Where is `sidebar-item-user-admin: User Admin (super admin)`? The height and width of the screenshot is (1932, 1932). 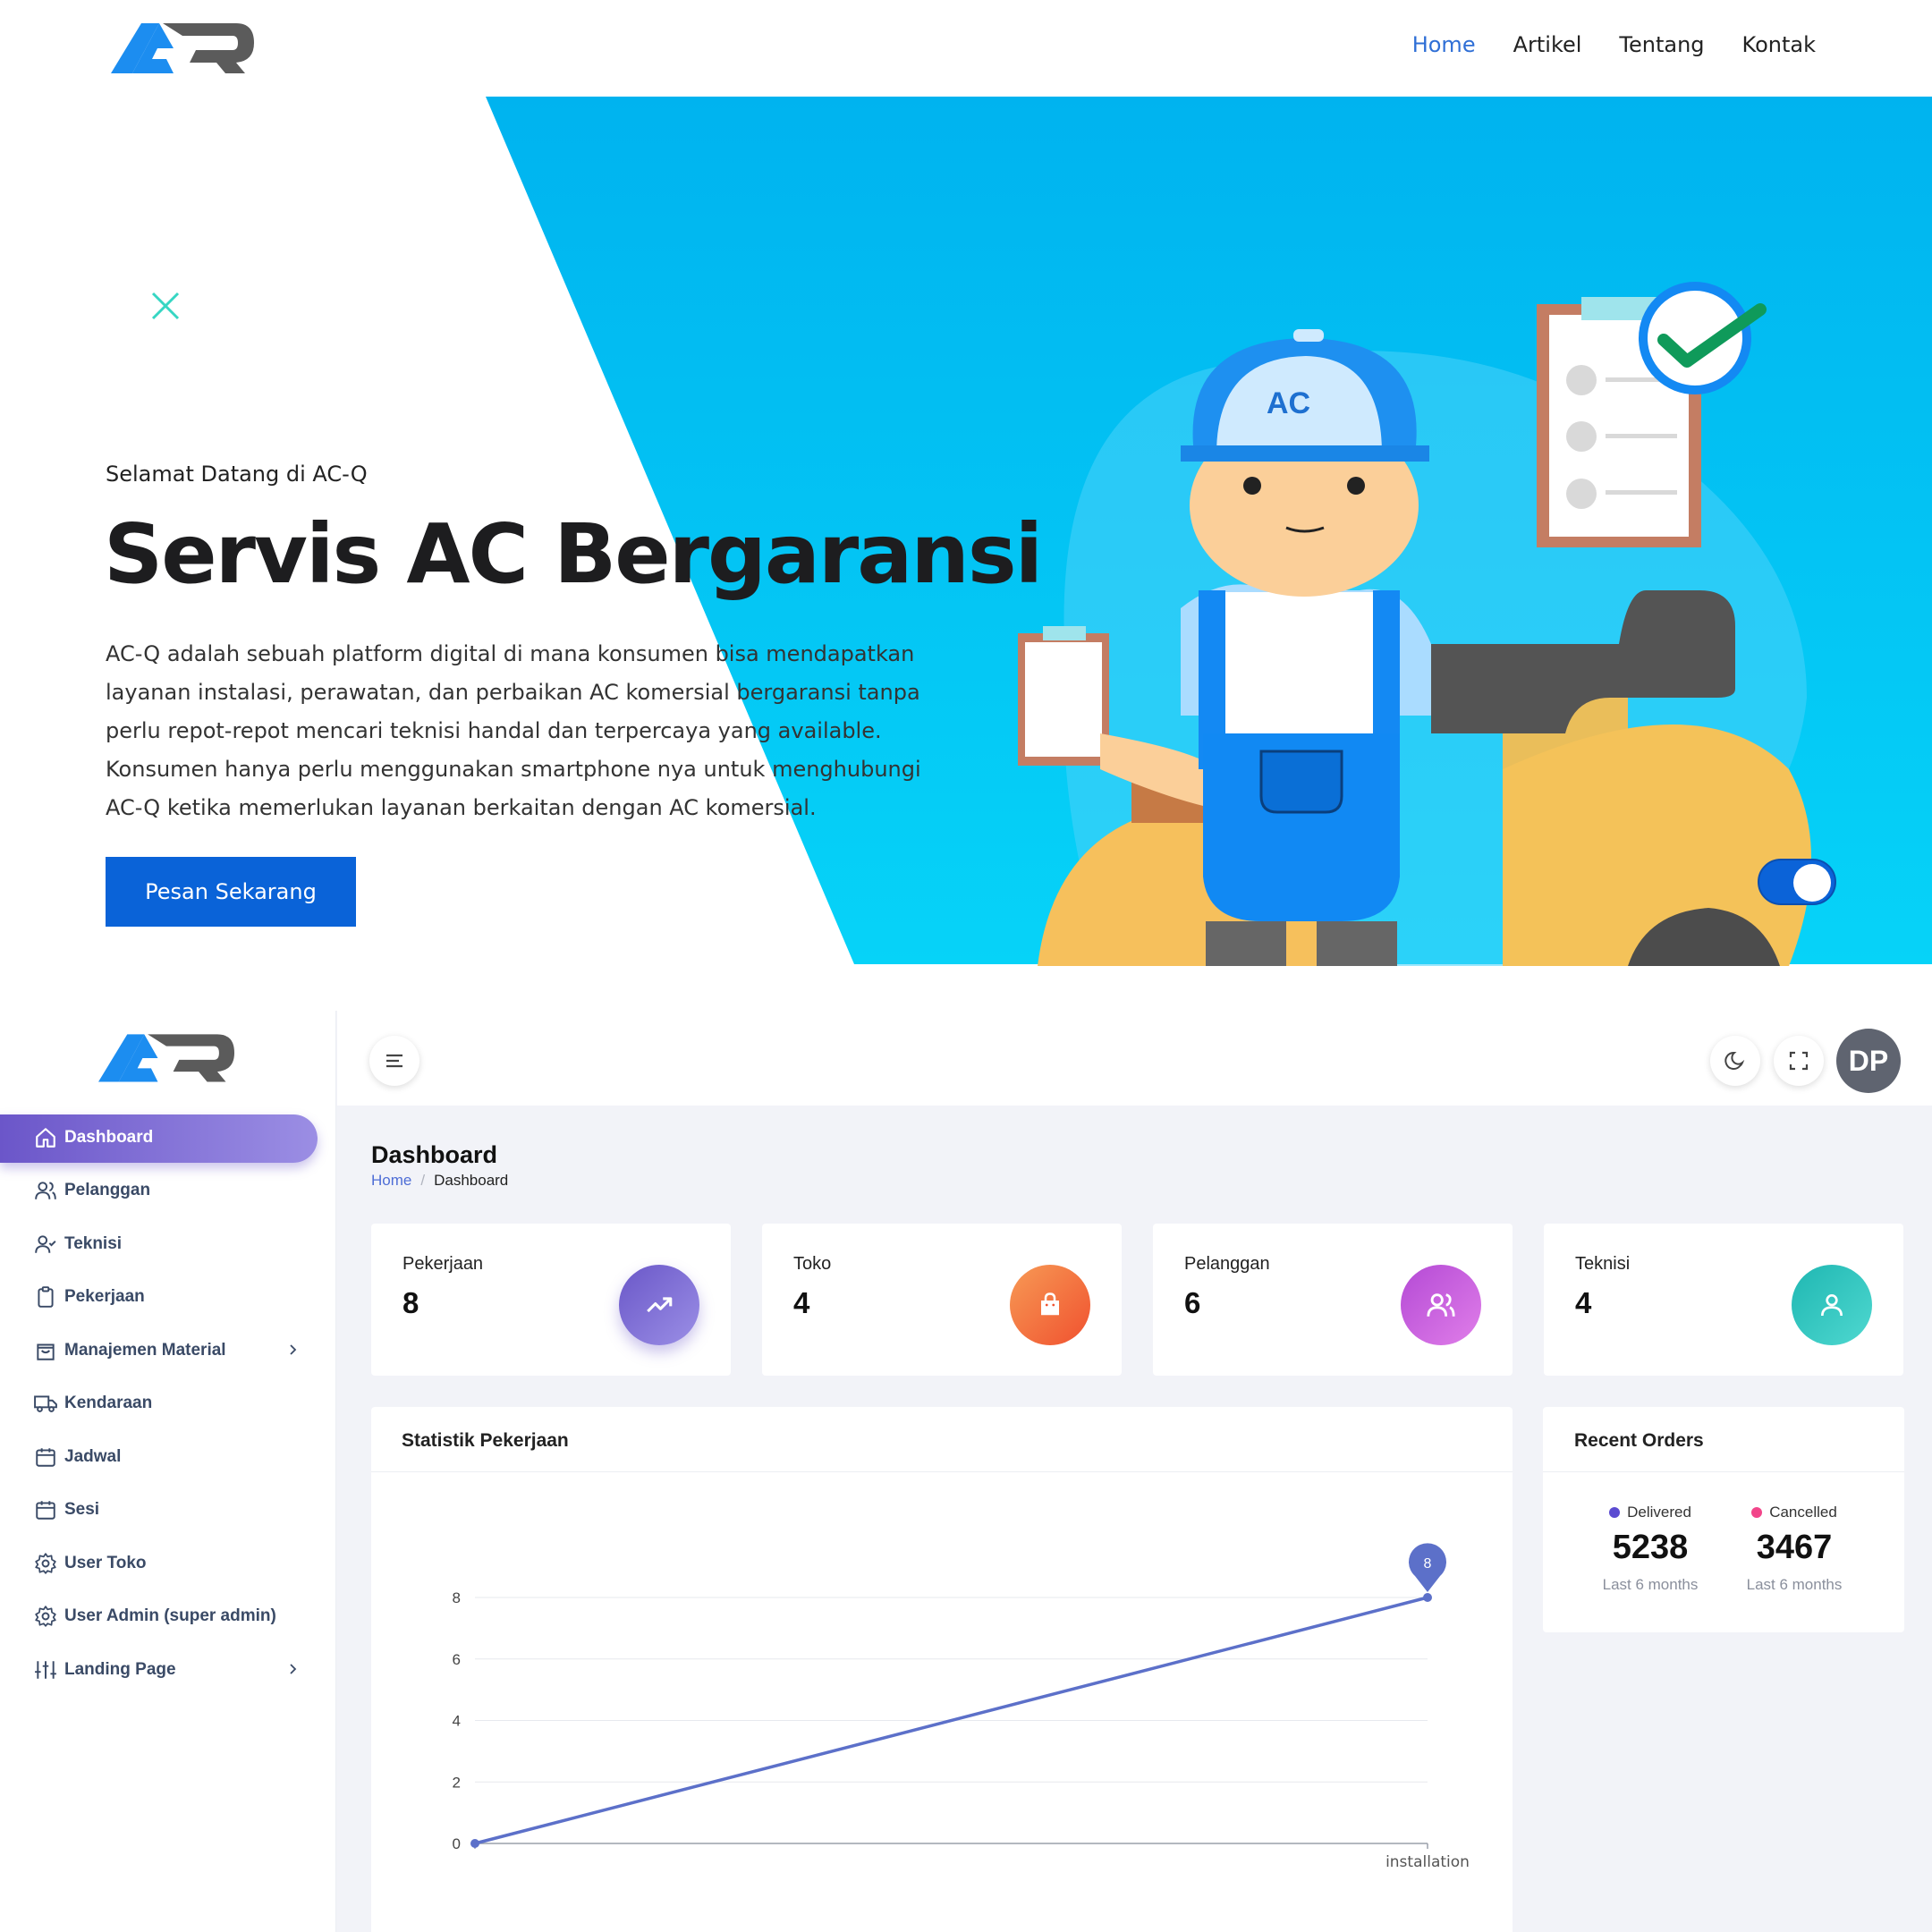 sidebar-item-user-admin: User Admin (super admin) is located at coordinates (168, 1617).